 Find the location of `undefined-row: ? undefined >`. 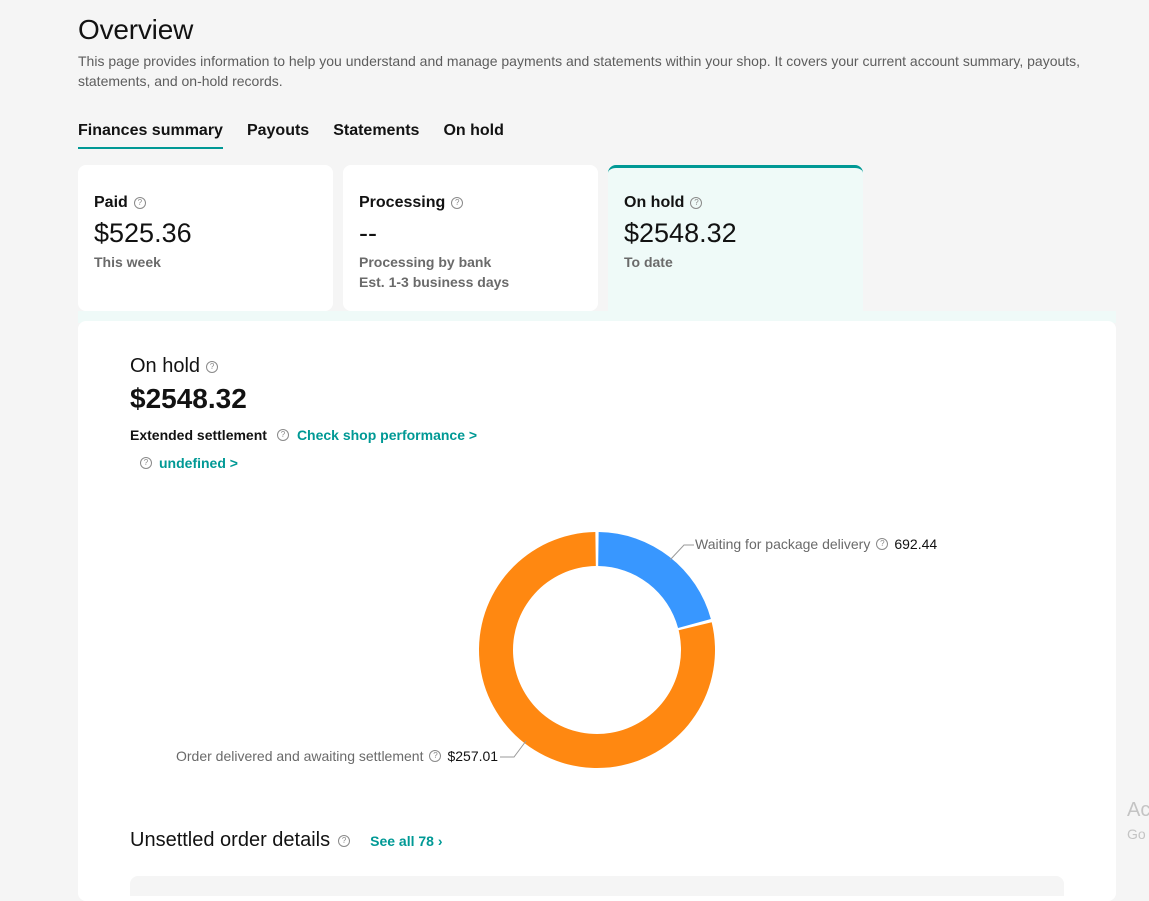

undefined-row: ? undefined > is located at coordinates (189, 463).